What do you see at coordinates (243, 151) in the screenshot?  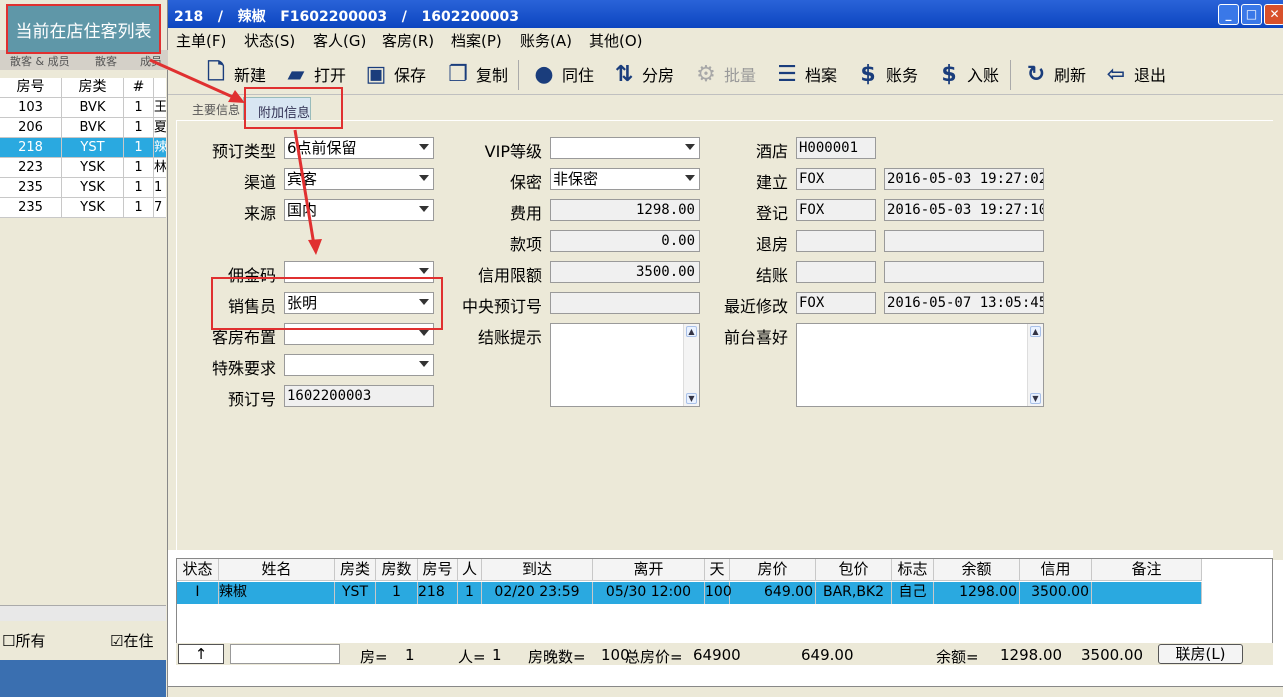 I see `label-book-type: 预订类型` at bounding box center [243, 151].